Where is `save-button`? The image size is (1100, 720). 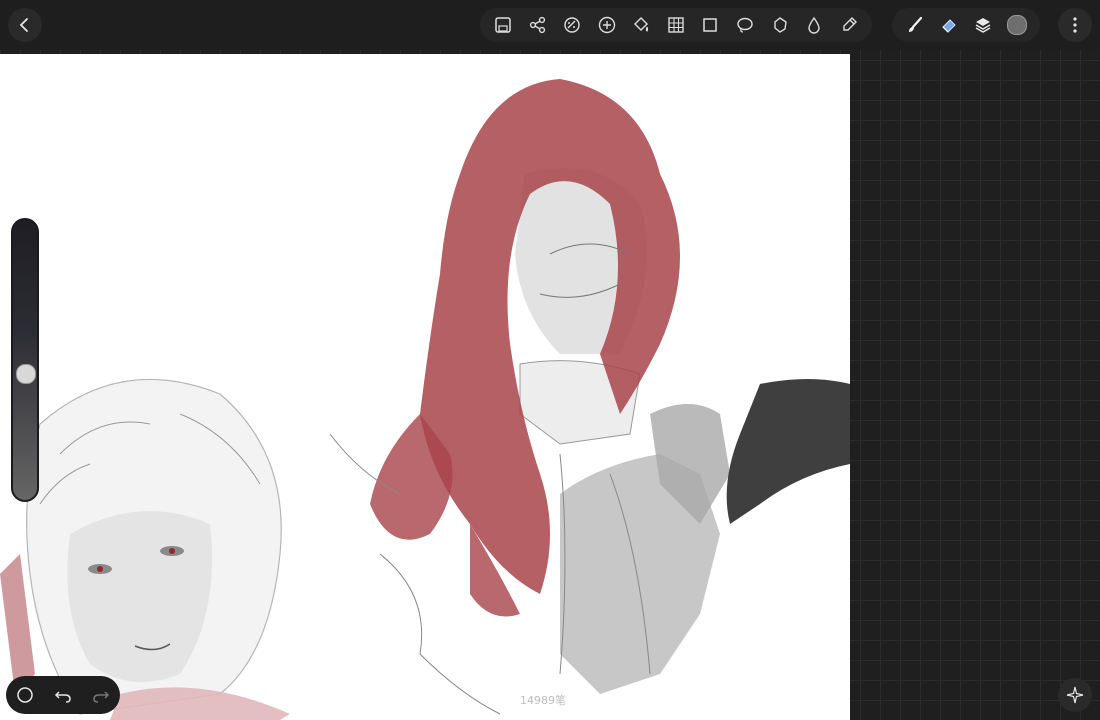 save-button is located at coordinates (503, 25).